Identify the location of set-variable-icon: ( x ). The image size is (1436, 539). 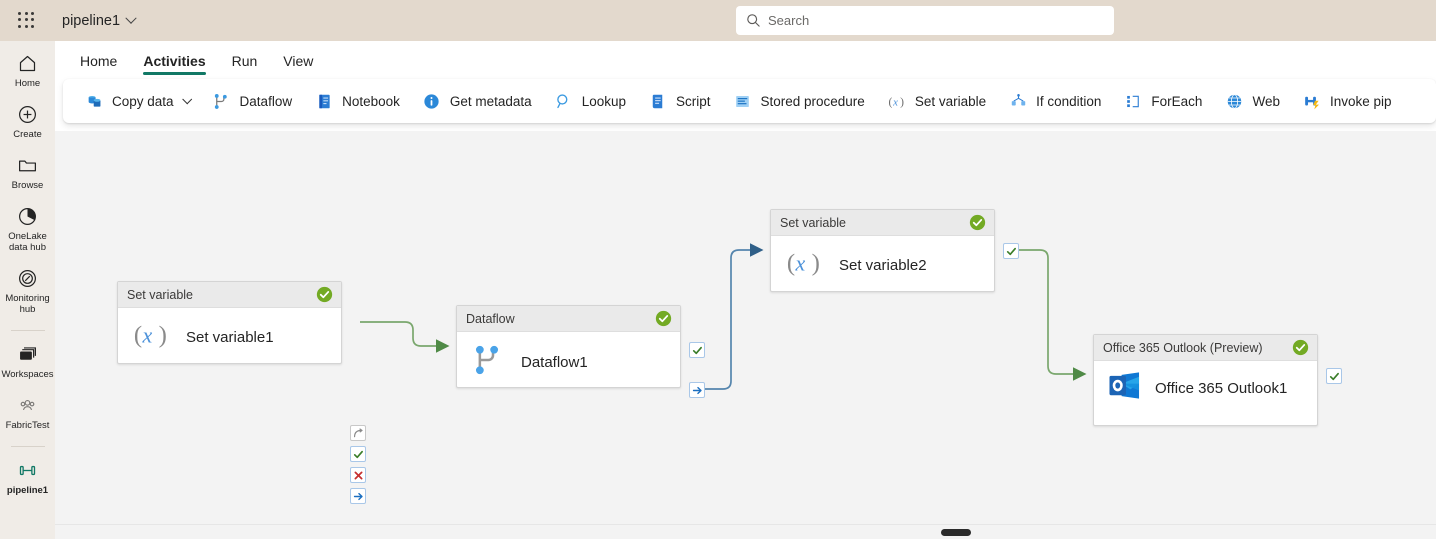
(152, 337).